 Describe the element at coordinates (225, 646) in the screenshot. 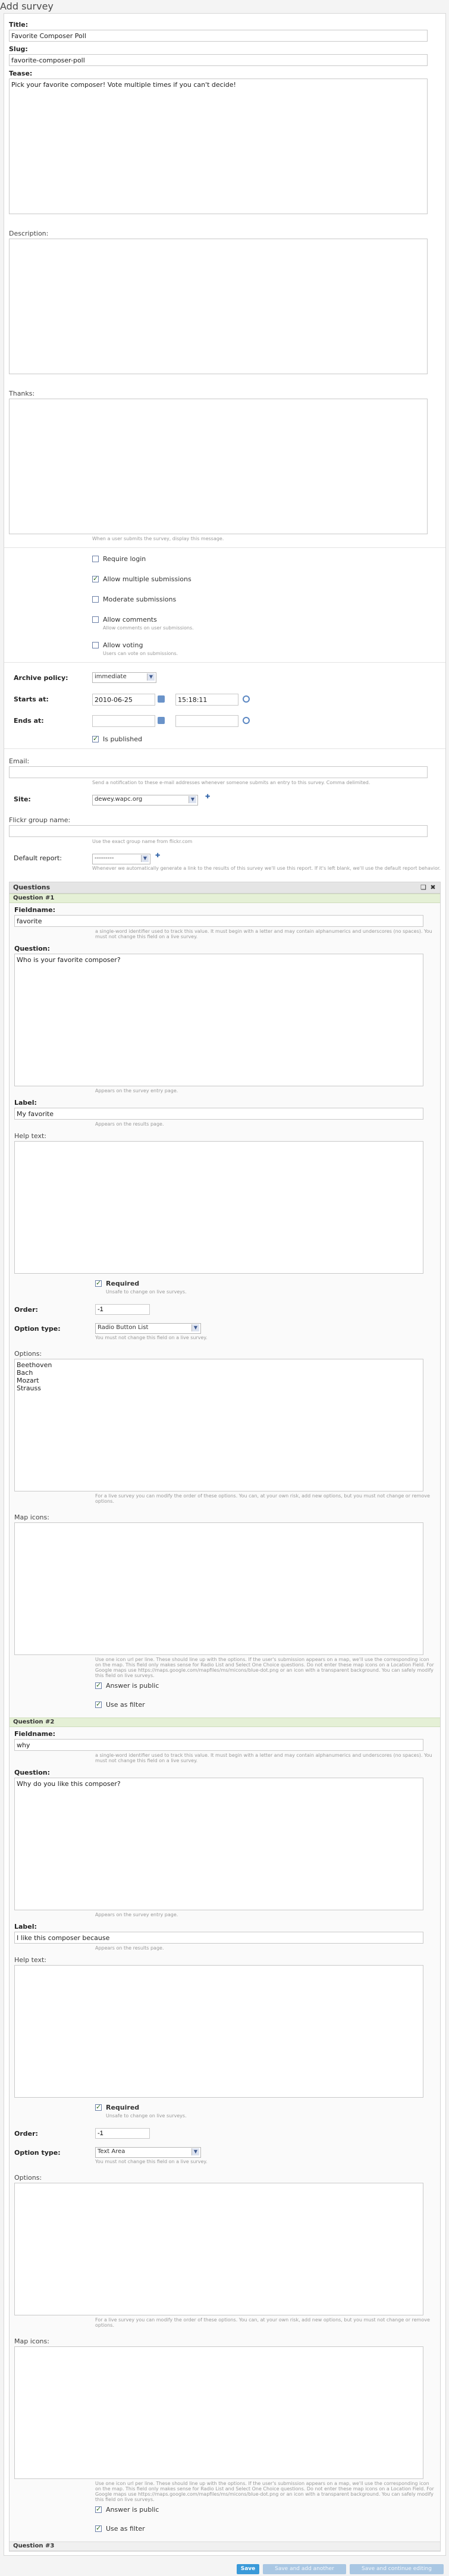

I see `allow-voting-row: Allow voting` at that location.